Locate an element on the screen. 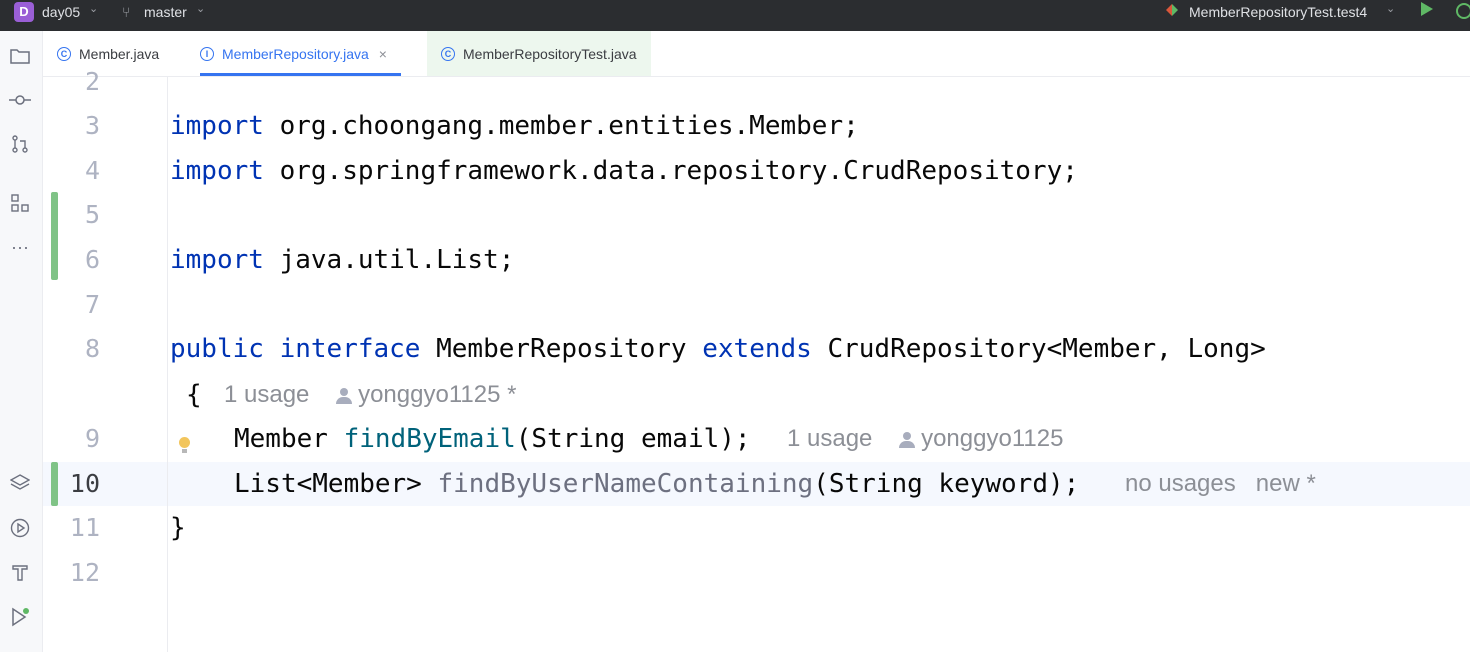 This screenshot has width=1470, height=652. line-number: 11 is located at coordinates (84, 527).